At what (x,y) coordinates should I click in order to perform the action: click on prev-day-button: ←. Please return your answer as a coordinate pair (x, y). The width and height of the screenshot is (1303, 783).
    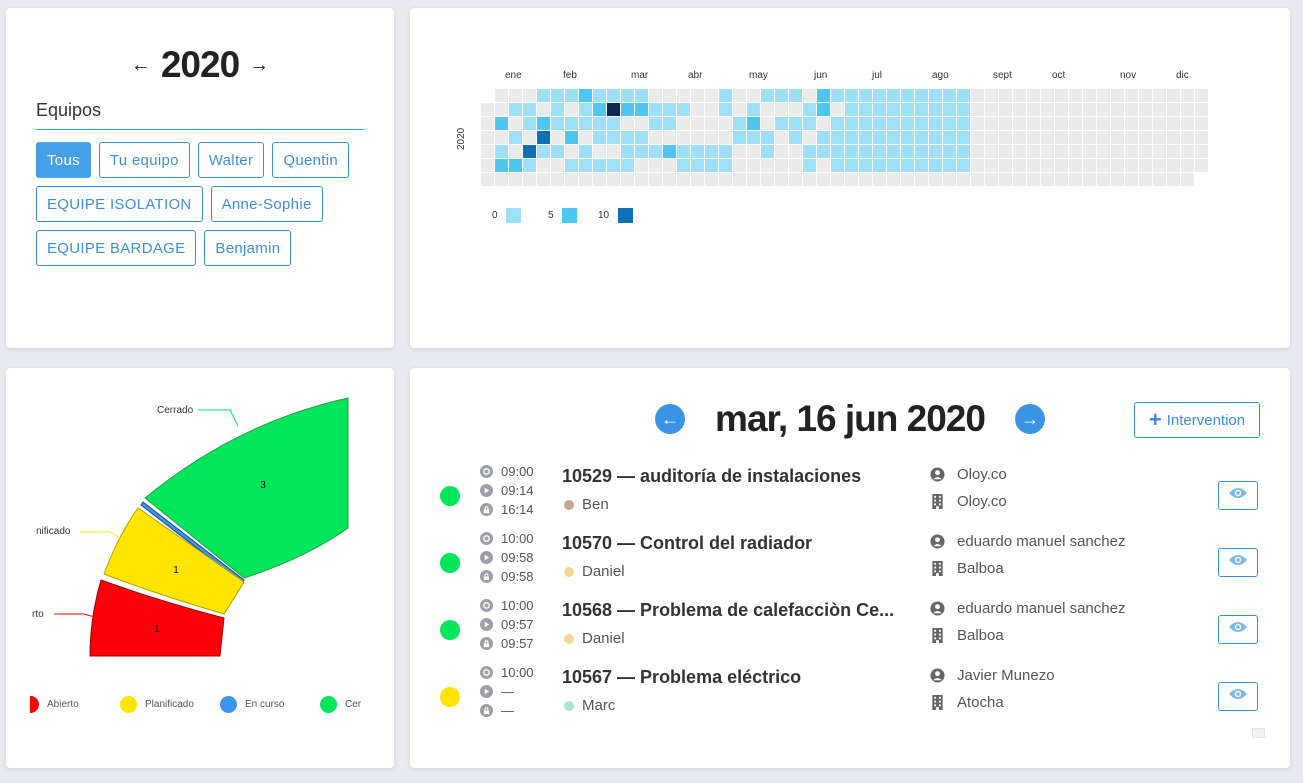
    Looking at the image, I should click on (670, 419).